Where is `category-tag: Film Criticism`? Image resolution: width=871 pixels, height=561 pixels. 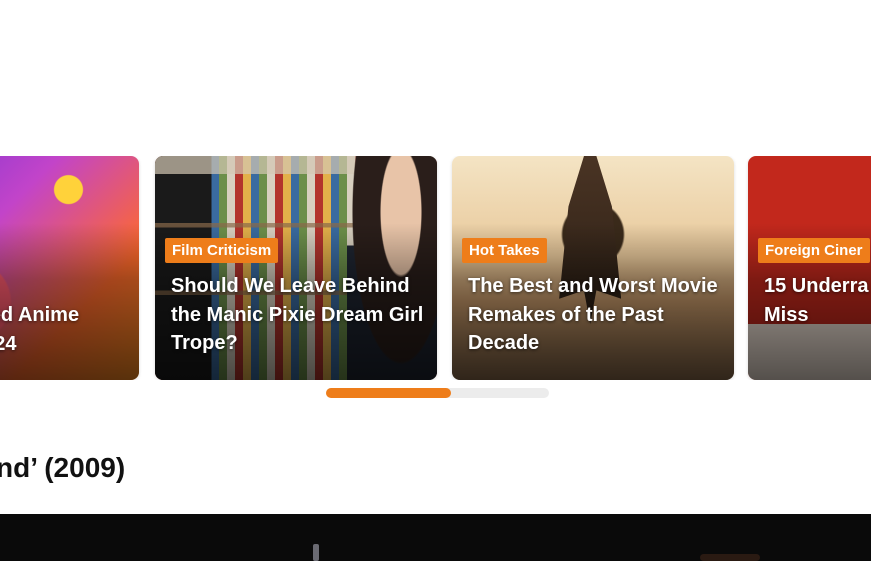
category-tag: Film Criticism is located at coordinates (222, 250).